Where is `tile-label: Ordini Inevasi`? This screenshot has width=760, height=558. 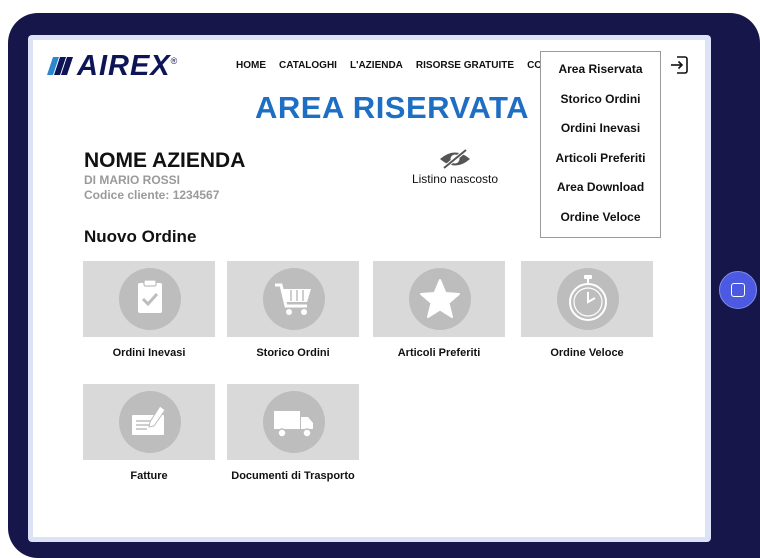
tile-label: Ordini Inevasi is located at coordinates (149, 353).